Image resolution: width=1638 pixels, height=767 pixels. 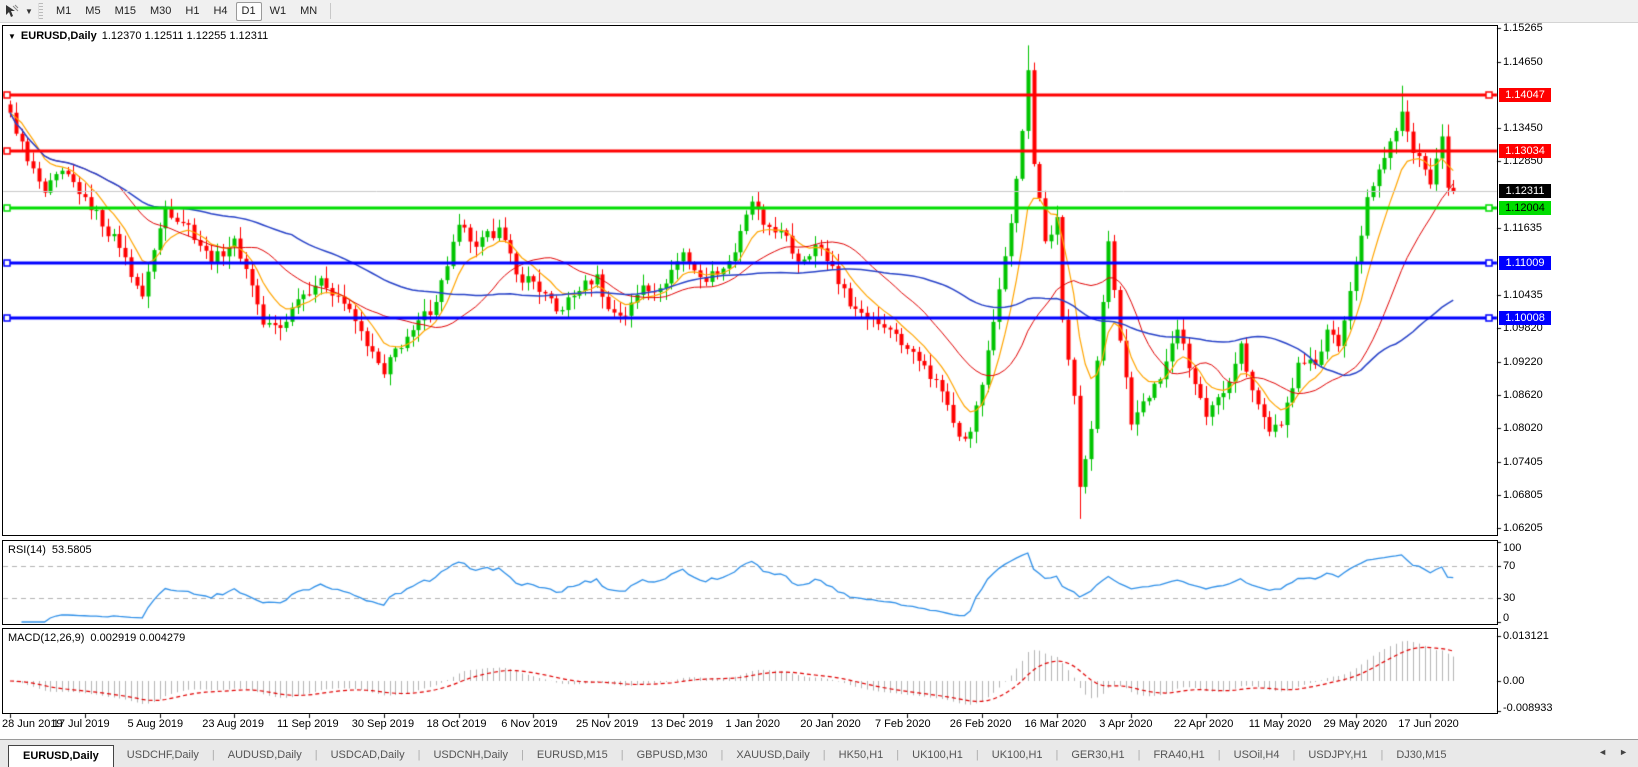 I want to click on current-price-badge: 1.12311, so click(x=1525, y=191).